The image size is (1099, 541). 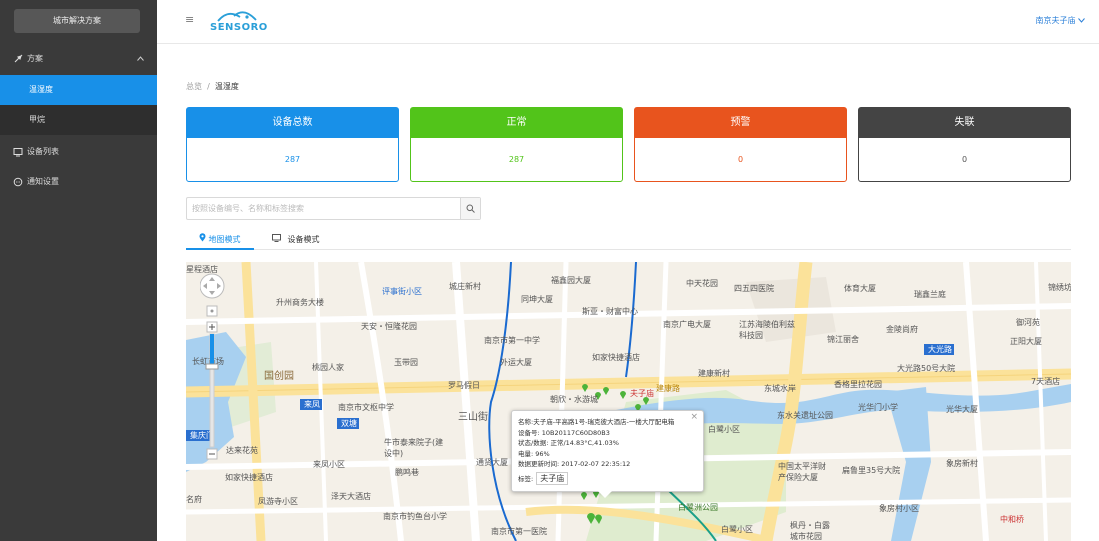 I want to click on tab-map-mode: 地图模式, so click(x=220, y=240).